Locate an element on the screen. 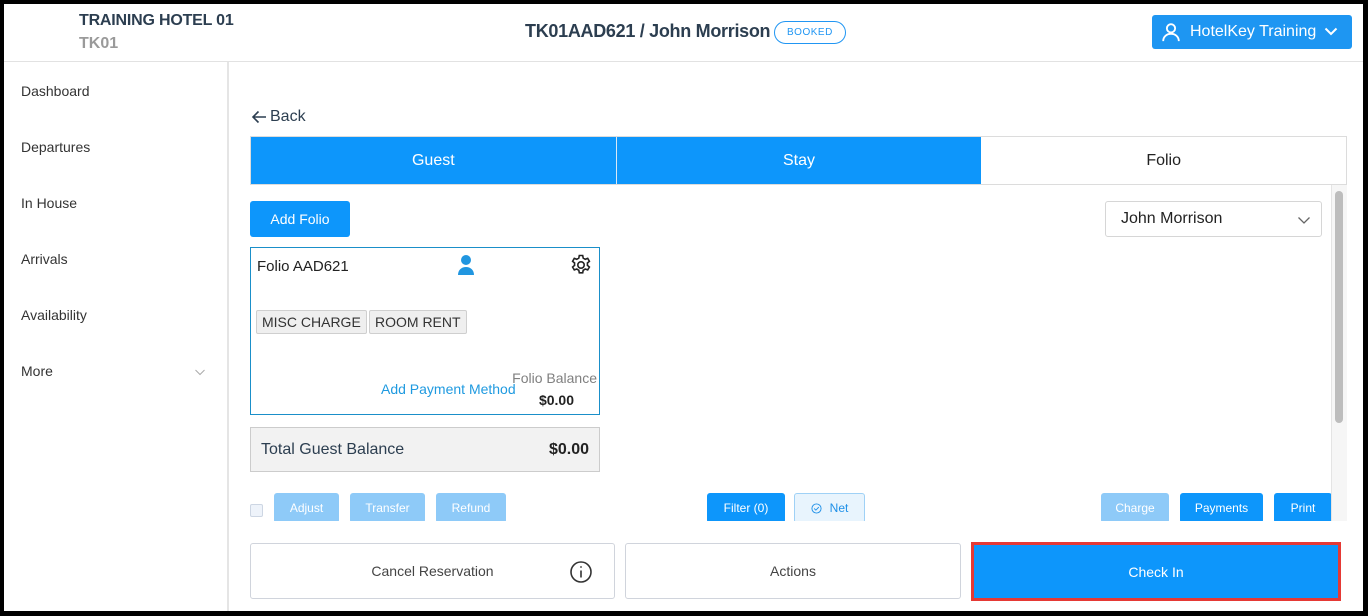 The width and height of the screenshot is (1368, 616). cancel-reservation-button: Cancel Reservation is located at coordinates (432, 571).